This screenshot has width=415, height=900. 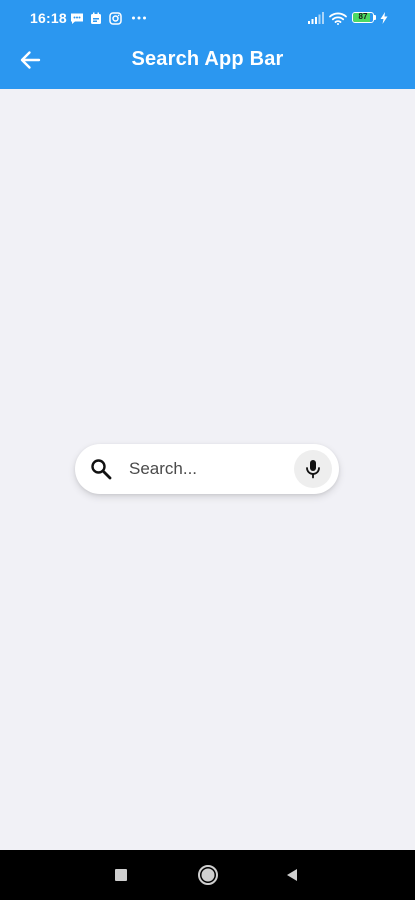 I want to click on app-bar: Search App Bar, so click(x=207, y=62).